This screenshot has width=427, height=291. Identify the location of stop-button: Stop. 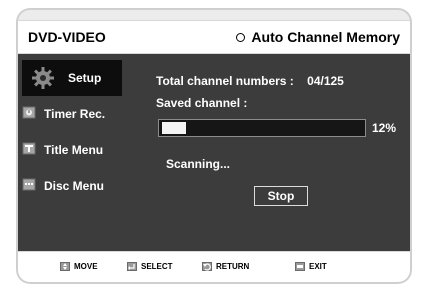
(281, 196).